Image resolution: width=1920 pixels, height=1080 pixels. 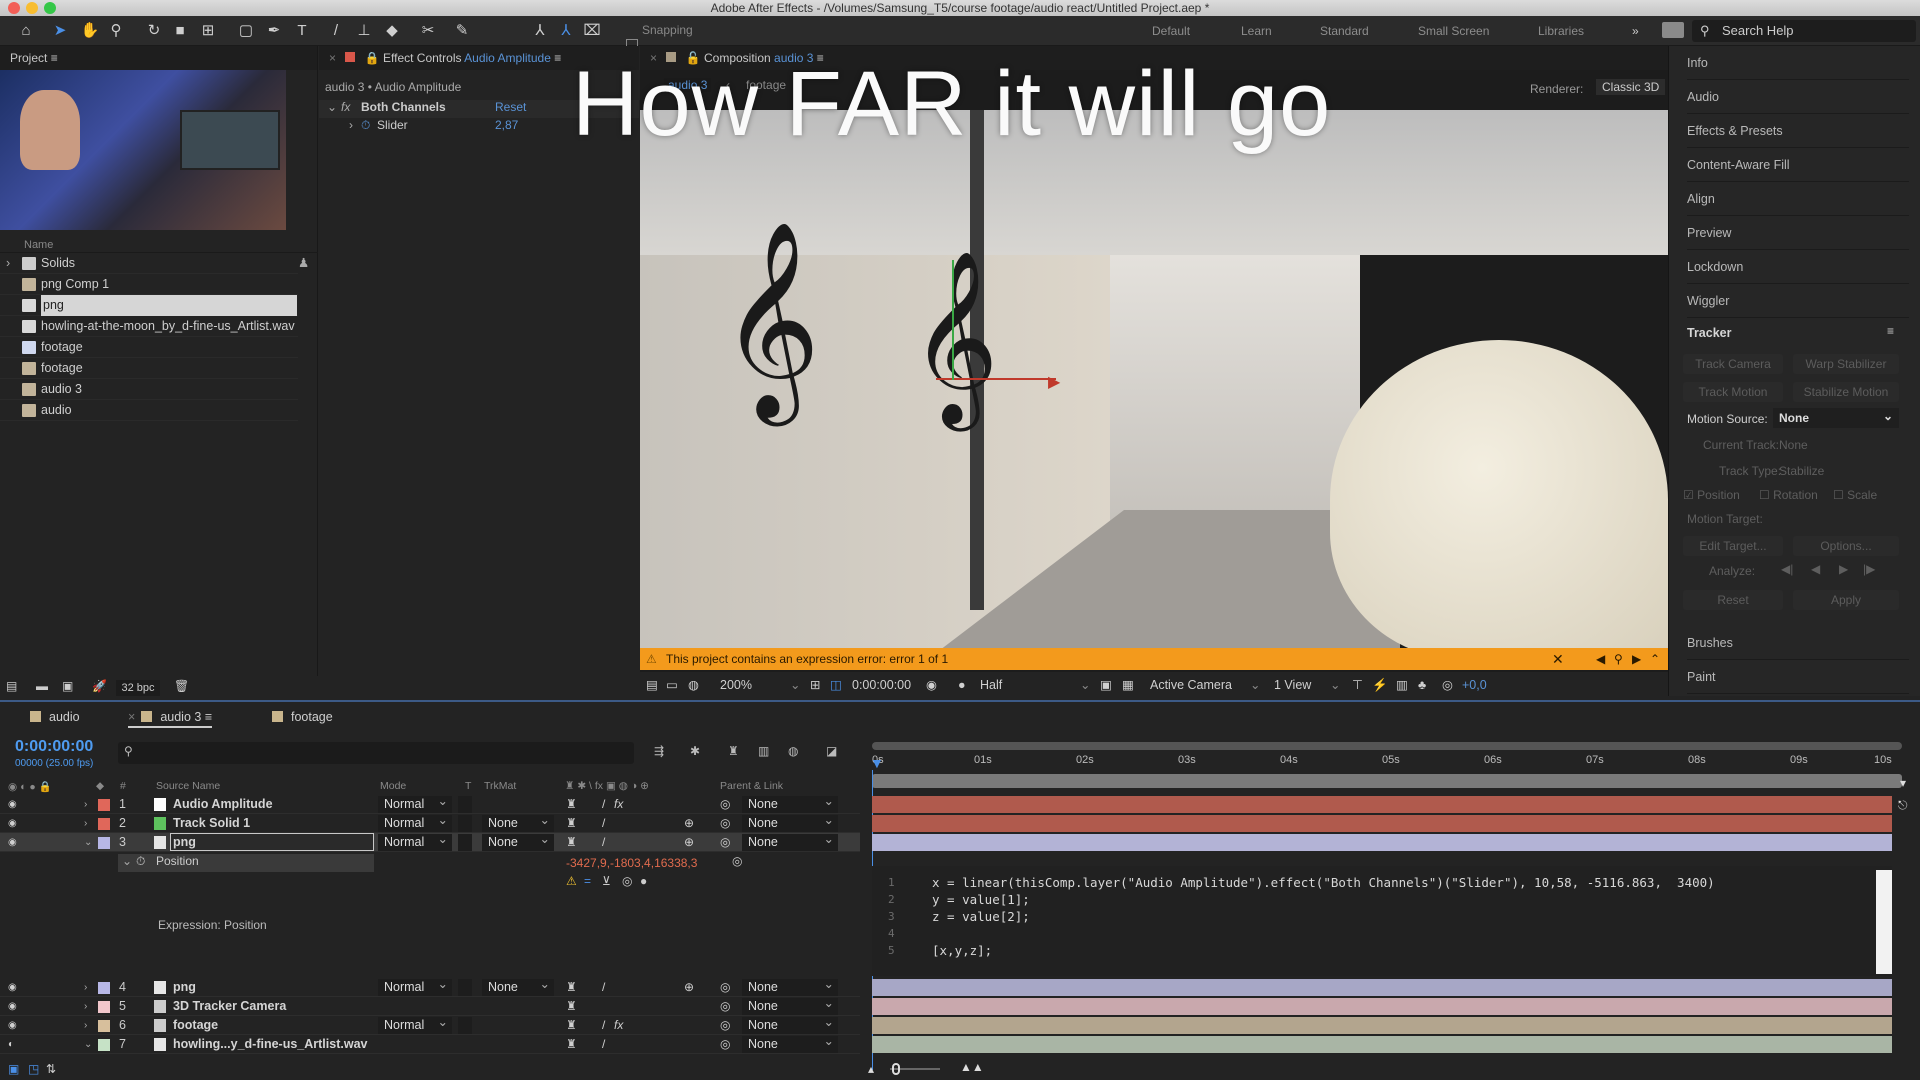 I want to click on expression-language-menu-icon: ●, so click(x=643, y=881).